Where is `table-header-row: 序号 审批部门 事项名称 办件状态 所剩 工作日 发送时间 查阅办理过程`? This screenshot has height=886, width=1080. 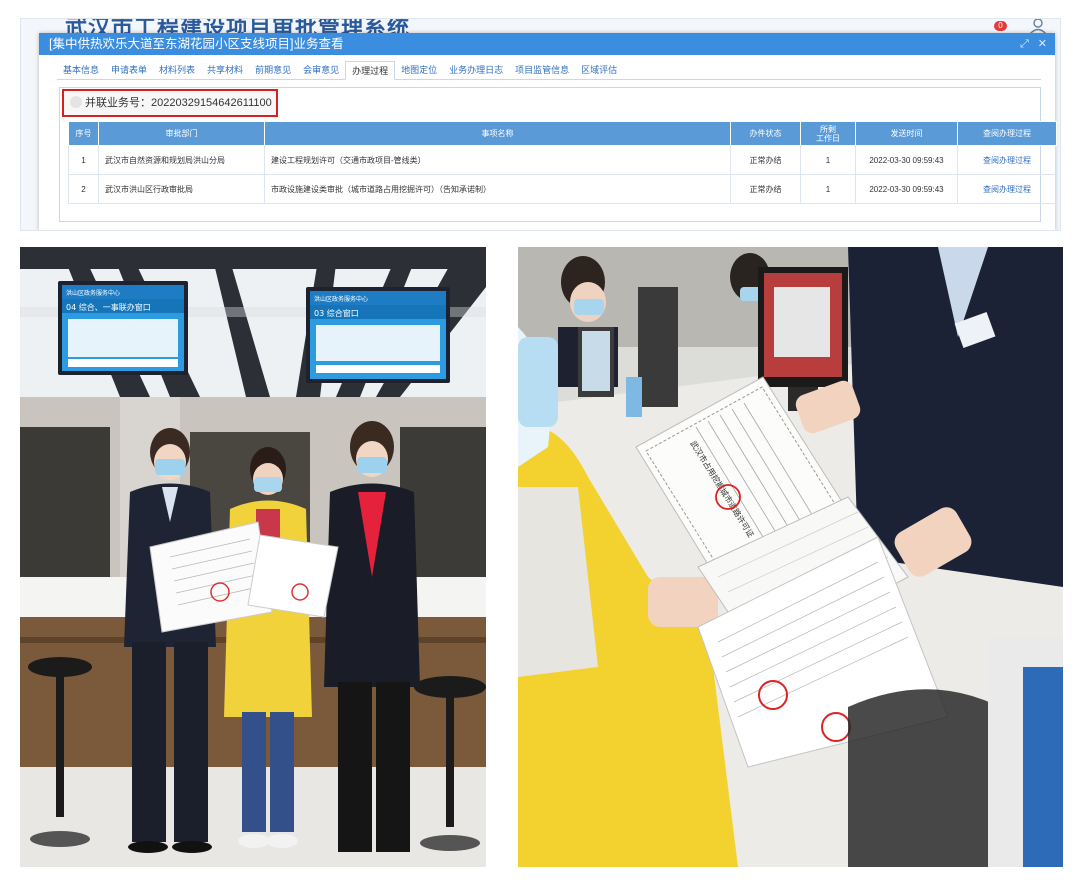 table-header-row: 序号 审批部门 事项名称 办件状态 所剩 工作日 发送时间 查阅办理过程 is located at coordinates (562, 133).